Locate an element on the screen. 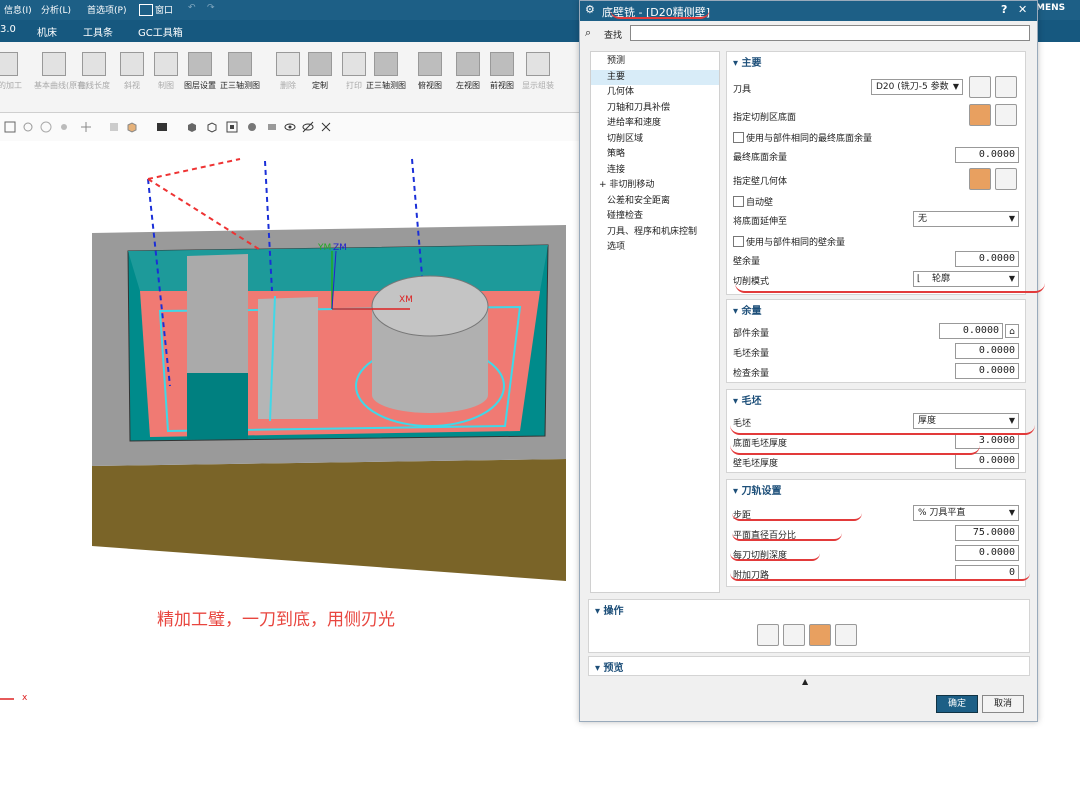 The image size is (1080, 795). show-floor-icon is located at coordinates (1006, 115).